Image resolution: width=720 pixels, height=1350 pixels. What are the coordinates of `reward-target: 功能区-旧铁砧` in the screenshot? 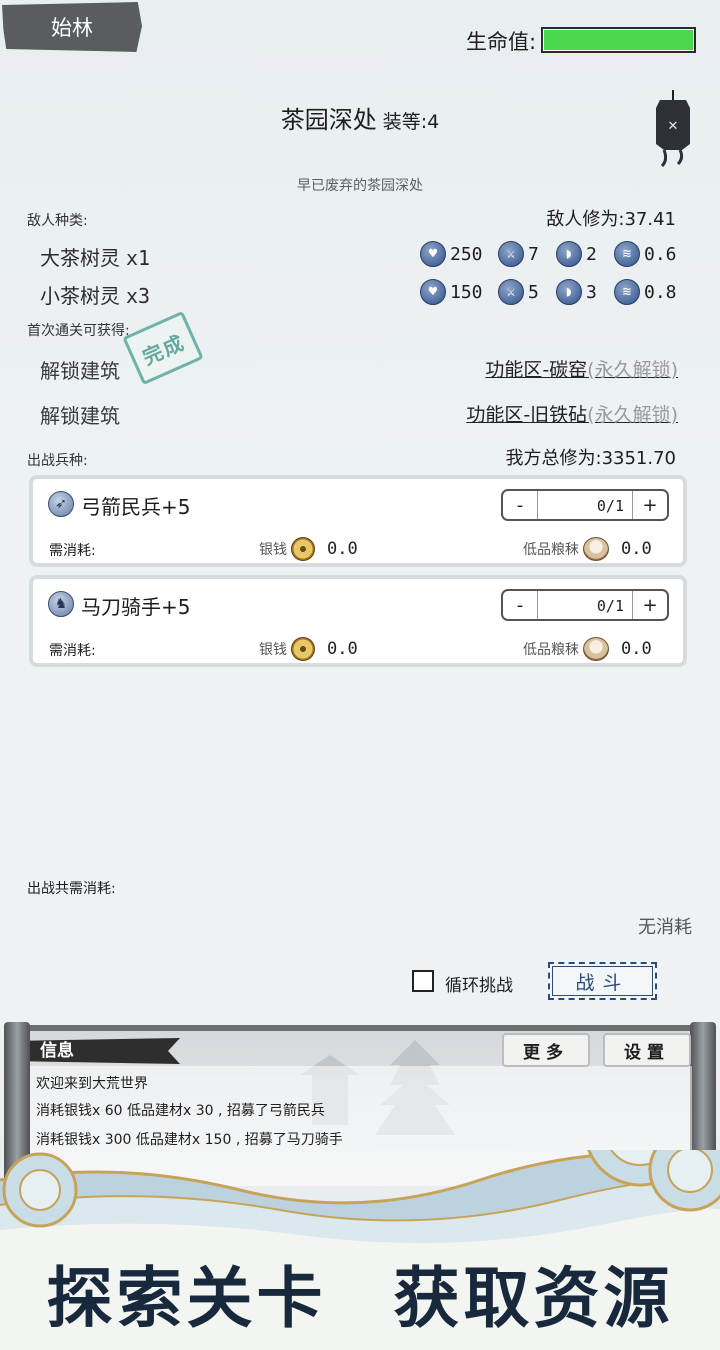 It's located at (527, 415).